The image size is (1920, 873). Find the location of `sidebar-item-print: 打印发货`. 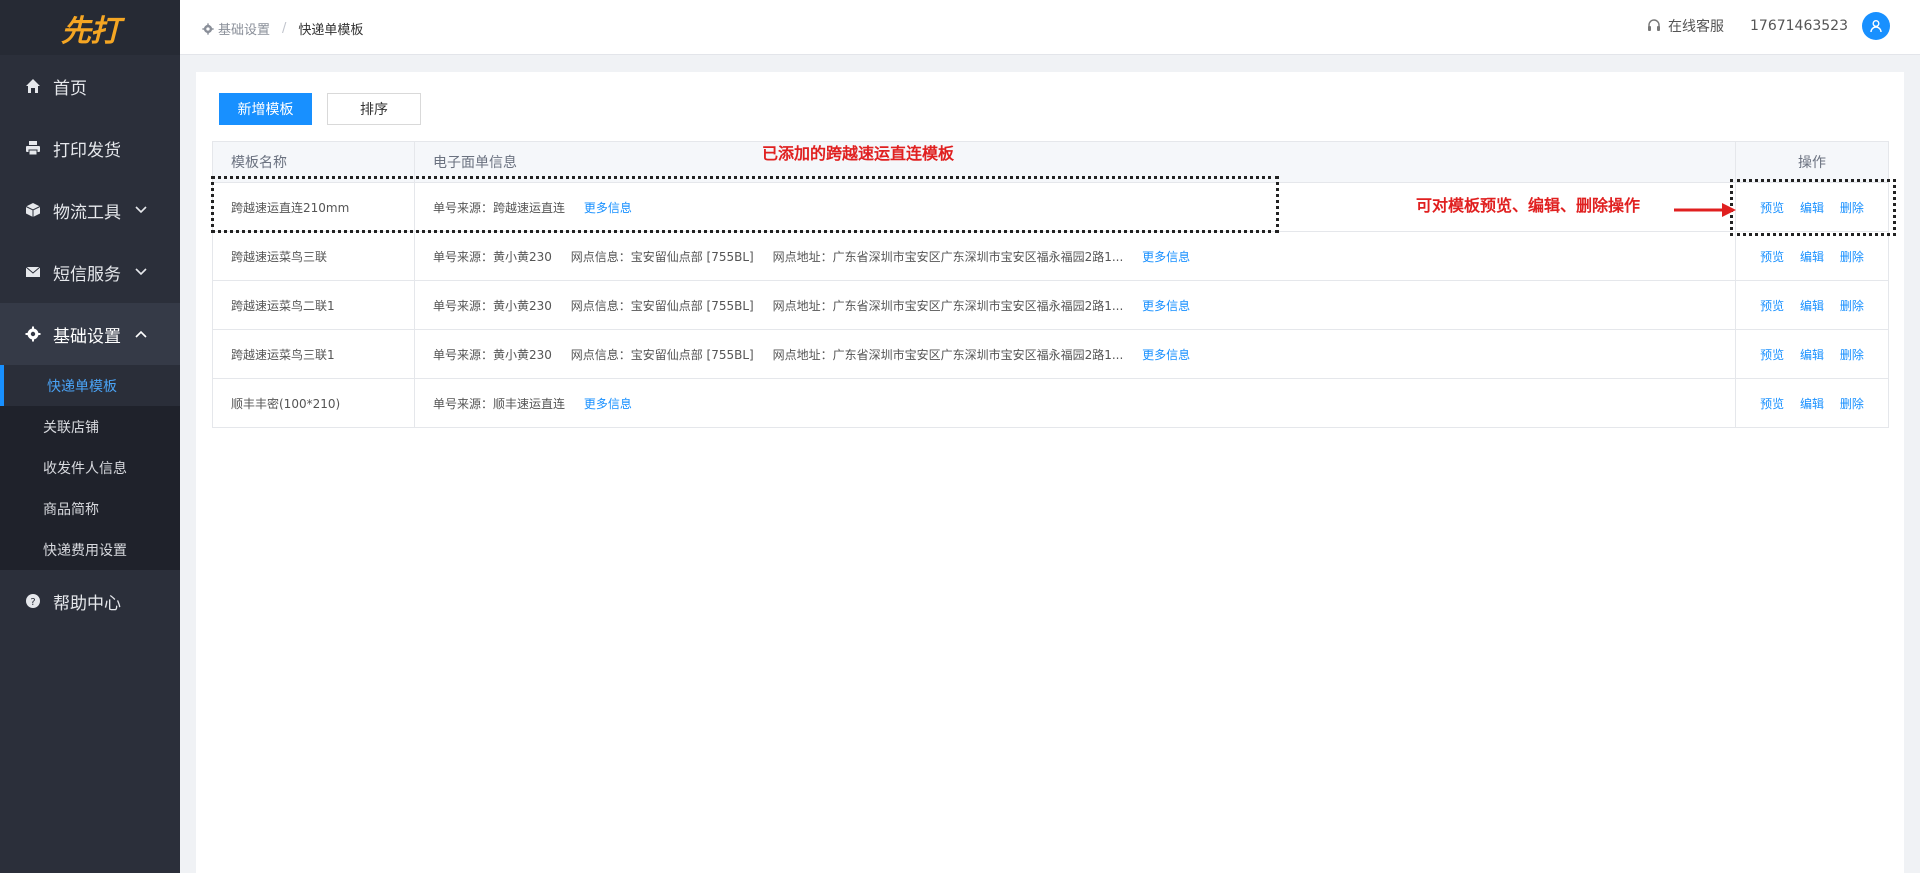

sidebar-item-print: 打印发货 is located at coordinates (90, 148).